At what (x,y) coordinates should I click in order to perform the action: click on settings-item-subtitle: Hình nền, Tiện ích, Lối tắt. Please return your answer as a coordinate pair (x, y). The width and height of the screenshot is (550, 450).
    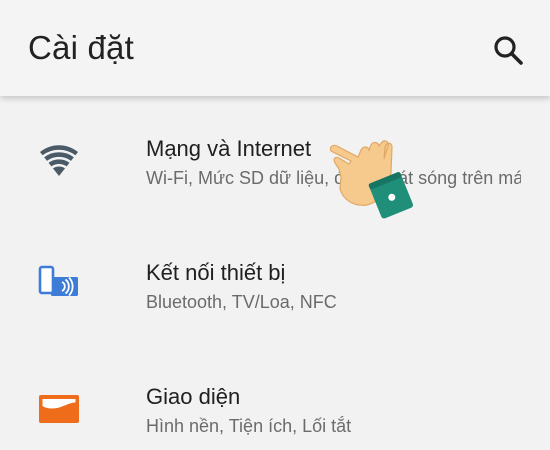
    Looking at the image, I should click on (249, 426).